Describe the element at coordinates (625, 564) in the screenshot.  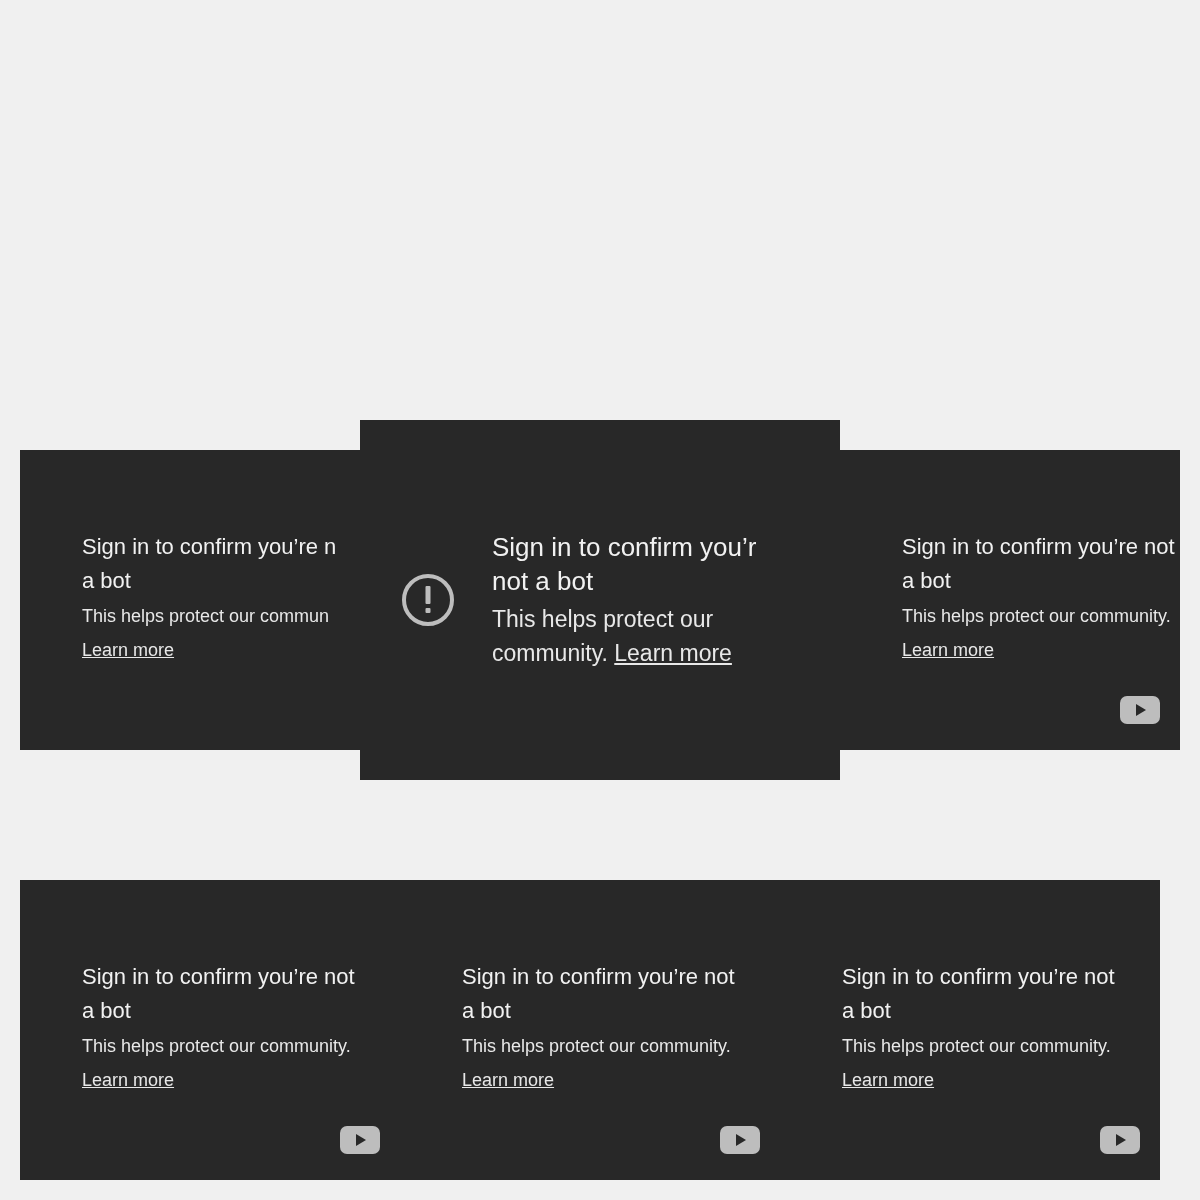
I see `panel-title: Sign in to confirm you’r not a bot` at that location.